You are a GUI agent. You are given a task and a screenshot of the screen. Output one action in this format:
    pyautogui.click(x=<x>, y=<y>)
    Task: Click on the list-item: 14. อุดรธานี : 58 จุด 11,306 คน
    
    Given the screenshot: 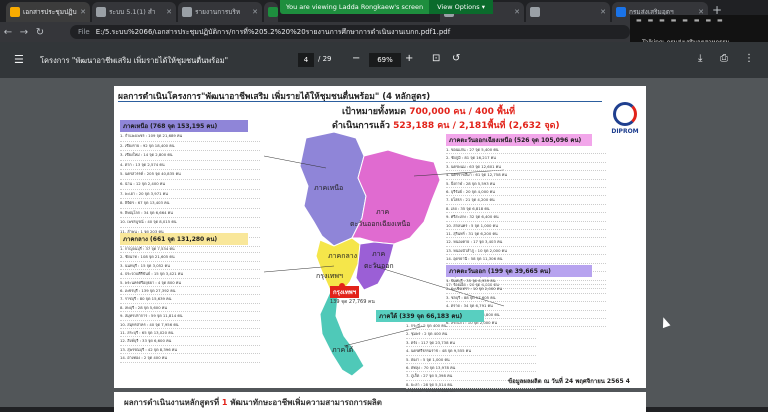 What is the action you would take?
    pyautogui.click(x=526, y=259)
    